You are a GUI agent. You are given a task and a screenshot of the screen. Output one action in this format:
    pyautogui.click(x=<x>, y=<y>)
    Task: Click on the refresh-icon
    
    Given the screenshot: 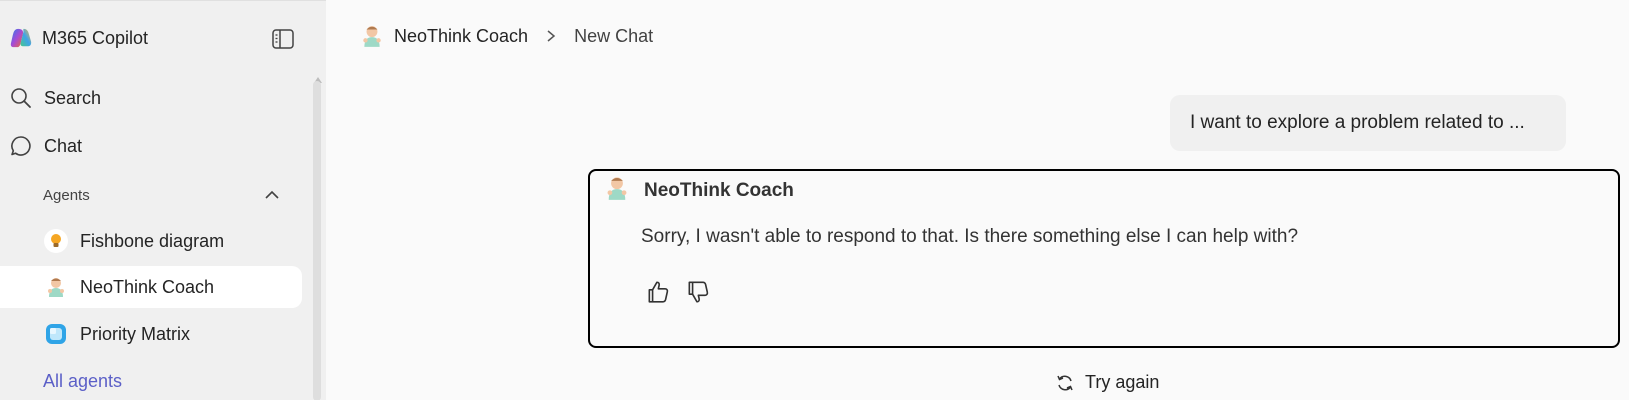 What is the action you would take?
    pyautogui.click(x=1065, y=382)
    